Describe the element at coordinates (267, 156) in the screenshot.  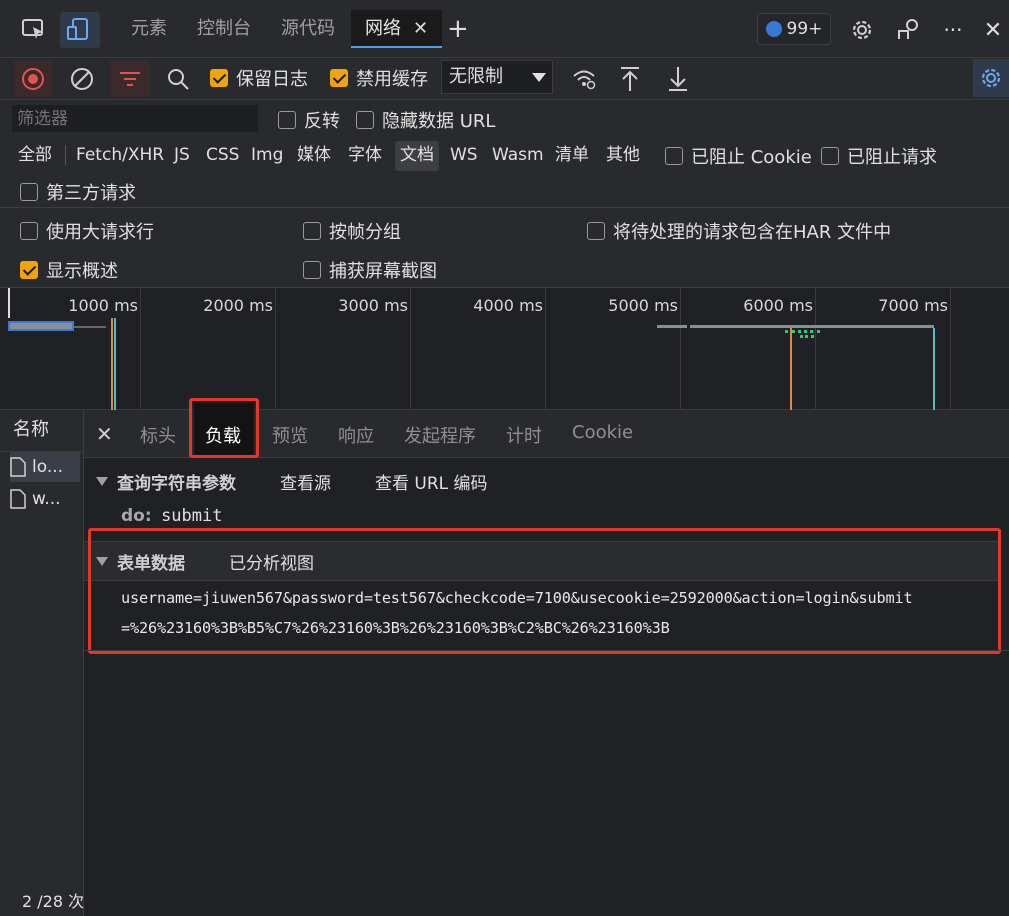
I see `type-filter-img: Img` at that location.